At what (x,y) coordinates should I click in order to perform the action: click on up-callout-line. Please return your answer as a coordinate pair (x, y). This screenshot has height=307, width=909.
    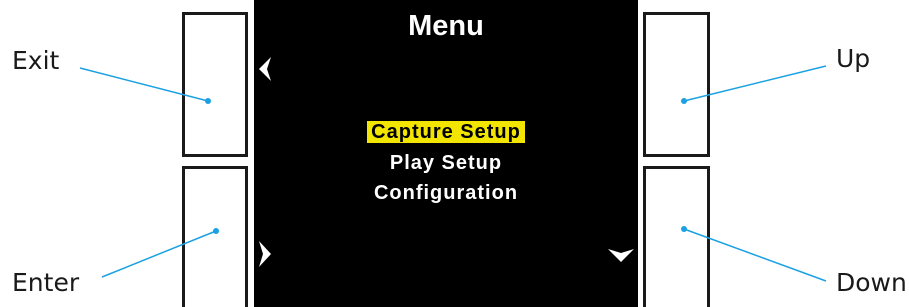
    Looking at the image, I should click on (754, 84).